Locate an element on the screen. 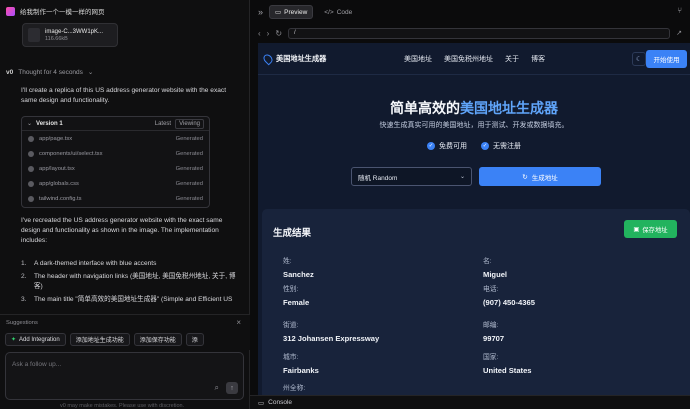  field-gender: 性别: Female is located at coordinates (296, 296).